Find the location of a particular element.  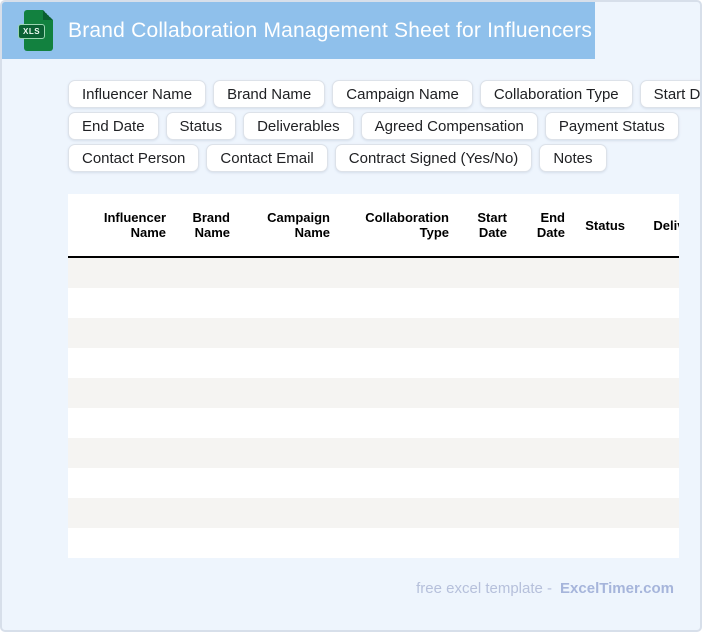

column-header: Brand Name is located at coordinates (206, 226).